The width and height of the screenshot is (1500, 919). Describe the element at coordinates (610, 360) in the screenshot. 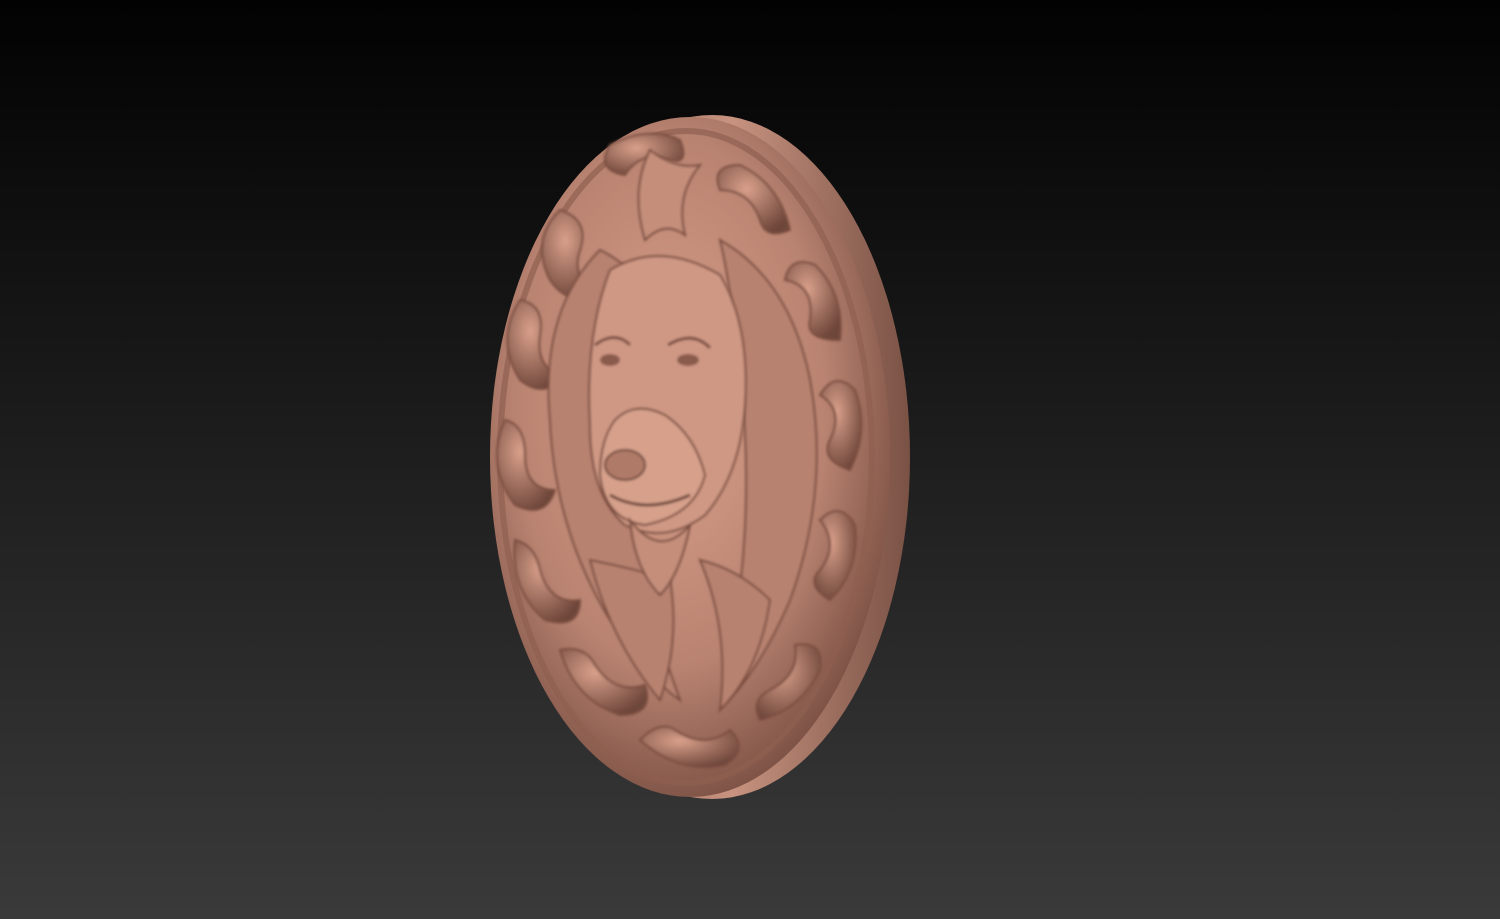

I see `lion-left-eye` at that location.